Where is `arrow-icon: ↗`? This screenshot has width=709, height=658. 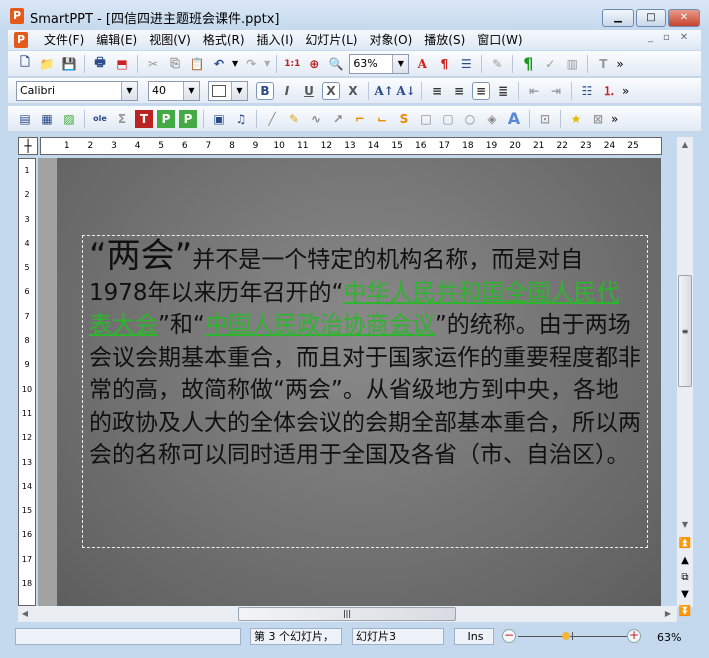 arrow-icon: ↗ is located at coordinates (338, 119).